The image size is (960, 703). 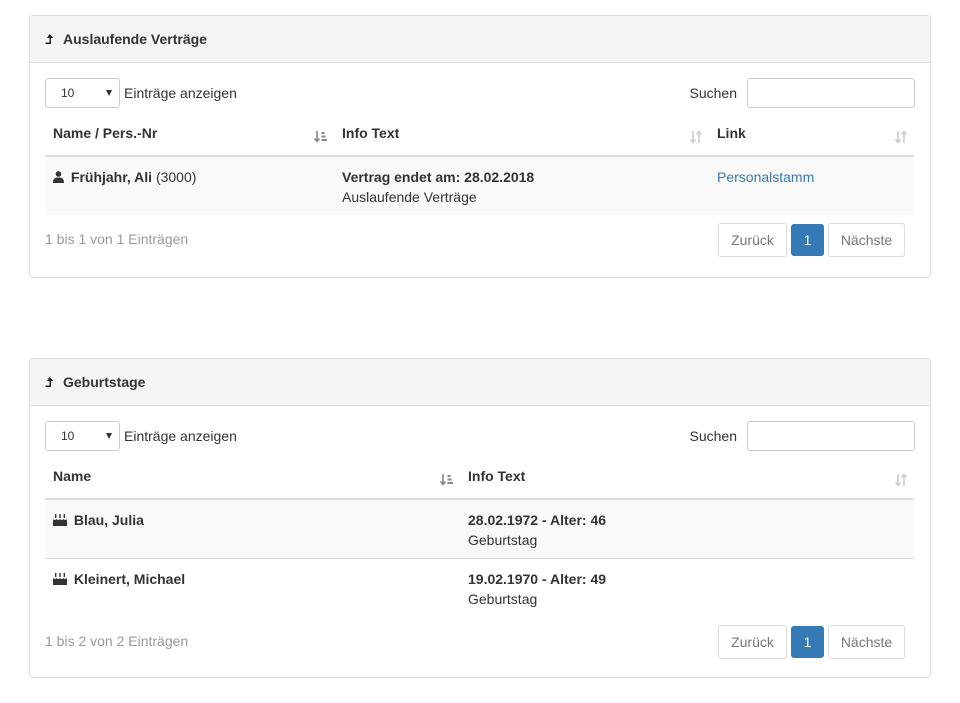 I want to click on contracts-length-control: 10 Einträge anzeigen, so click(x=141, y=93).